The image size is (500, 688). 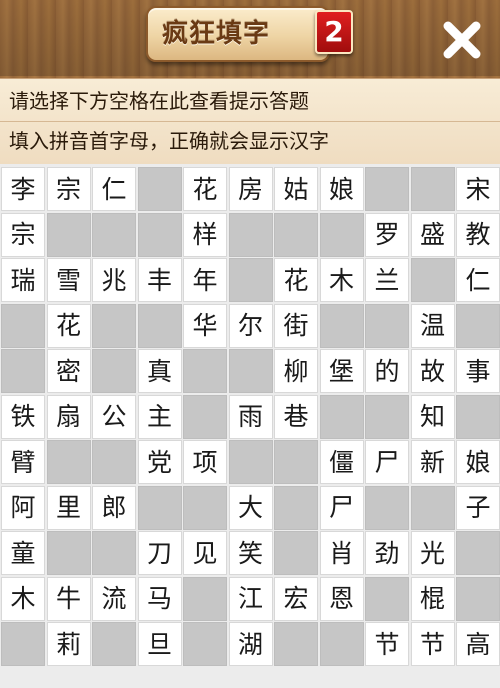 I want to click on crossword-cell: 兆, so click(x=114, y=280).